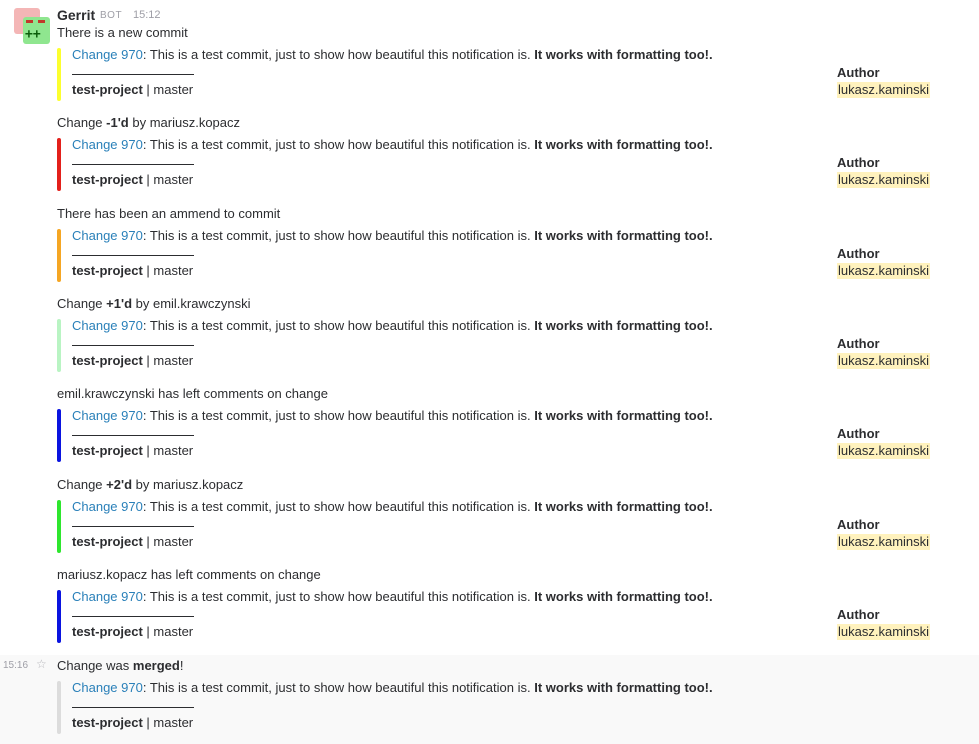 This screenshot has width=979, height=744. Describe the element at coordinates (191, 303) in the screenshot. I see `intro-text: by emil.krawczynski` at that location.